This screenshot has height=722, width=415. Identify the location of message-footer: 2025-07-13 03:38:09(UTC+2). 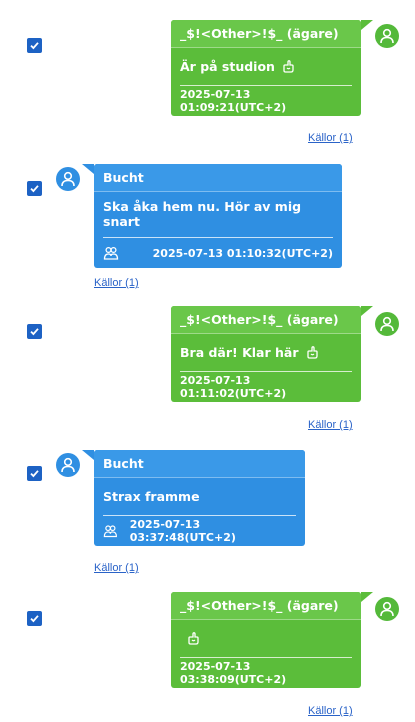
(266, 673).